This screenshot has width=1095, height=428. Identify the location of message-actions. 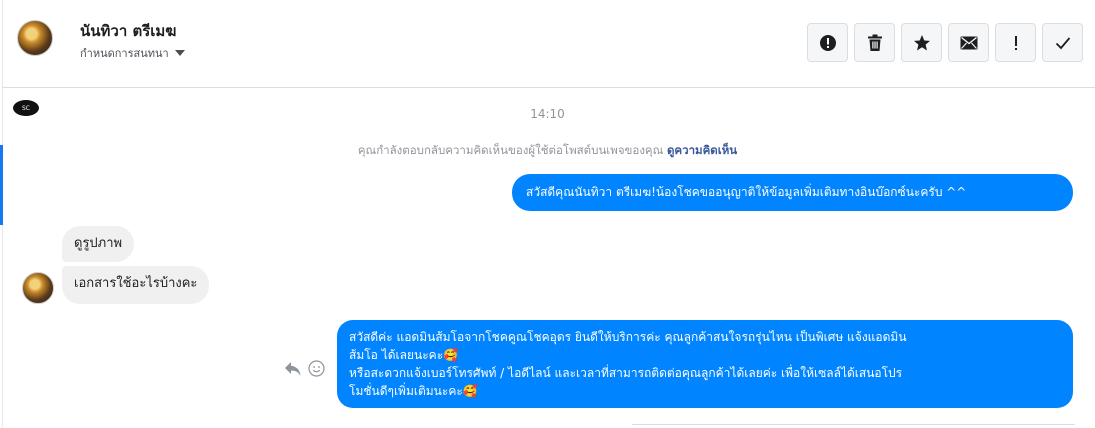
(304, 368).